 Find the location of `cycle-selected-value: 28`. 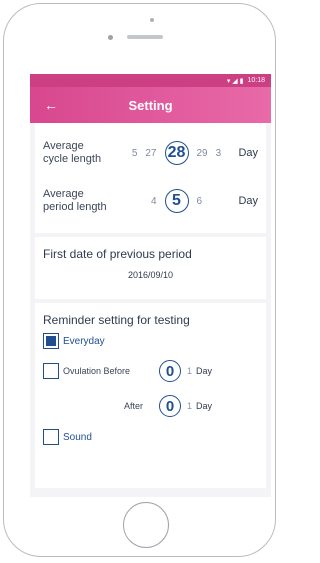

cycle-selected-value: 28 is located at coordinates (176, 153).